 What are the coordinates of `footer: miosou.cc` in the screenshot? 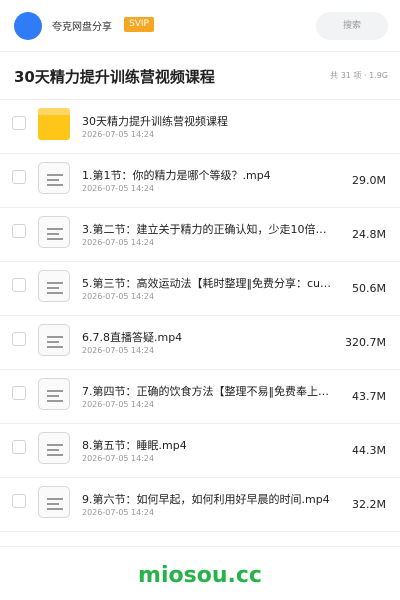 It's located at (200, 573).